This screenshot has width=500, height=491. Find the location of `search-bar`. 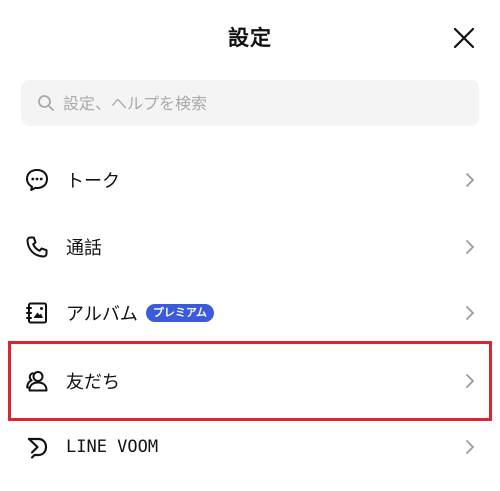

search-bar is located at coordinates (250, 103).